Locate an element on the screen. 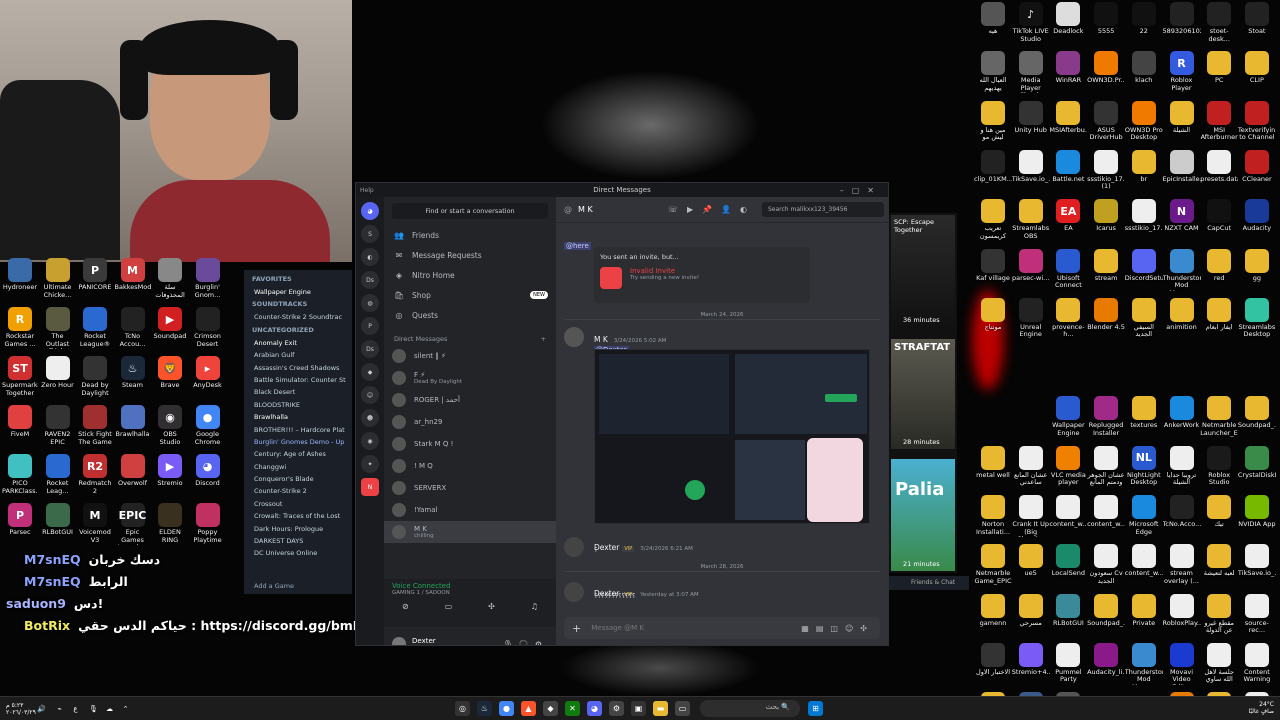 Image resolution: width=1280 pixels, height=720 pixels. header-action-icons: ☏▶📌👤◐ is located at coordinates (712, 209).